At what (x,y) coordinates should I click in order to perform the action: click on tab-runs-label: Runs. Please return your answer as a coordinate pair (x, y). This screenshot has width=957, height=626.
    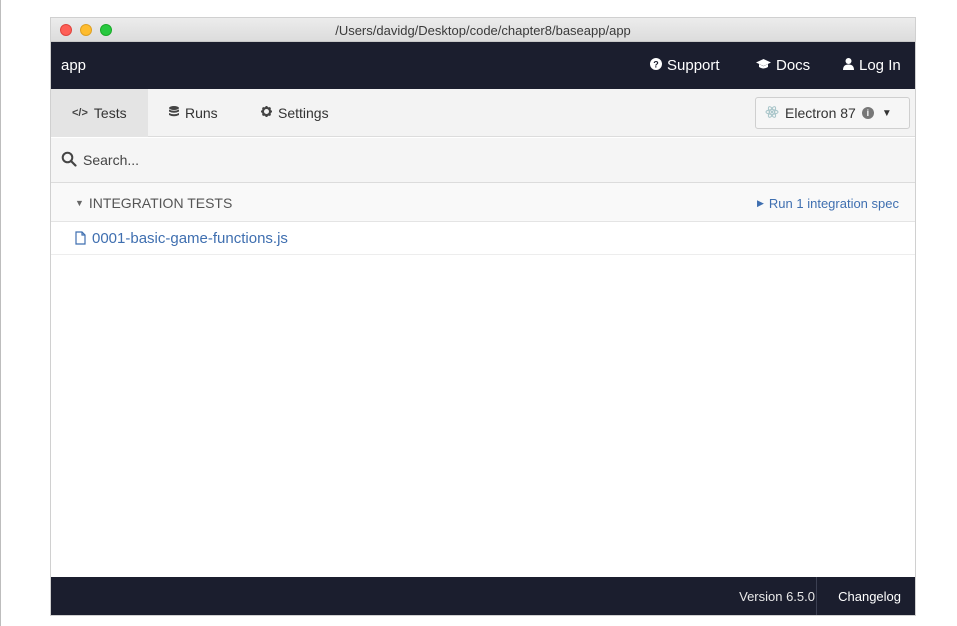
    Looking at the image, I should click on (201, 113).